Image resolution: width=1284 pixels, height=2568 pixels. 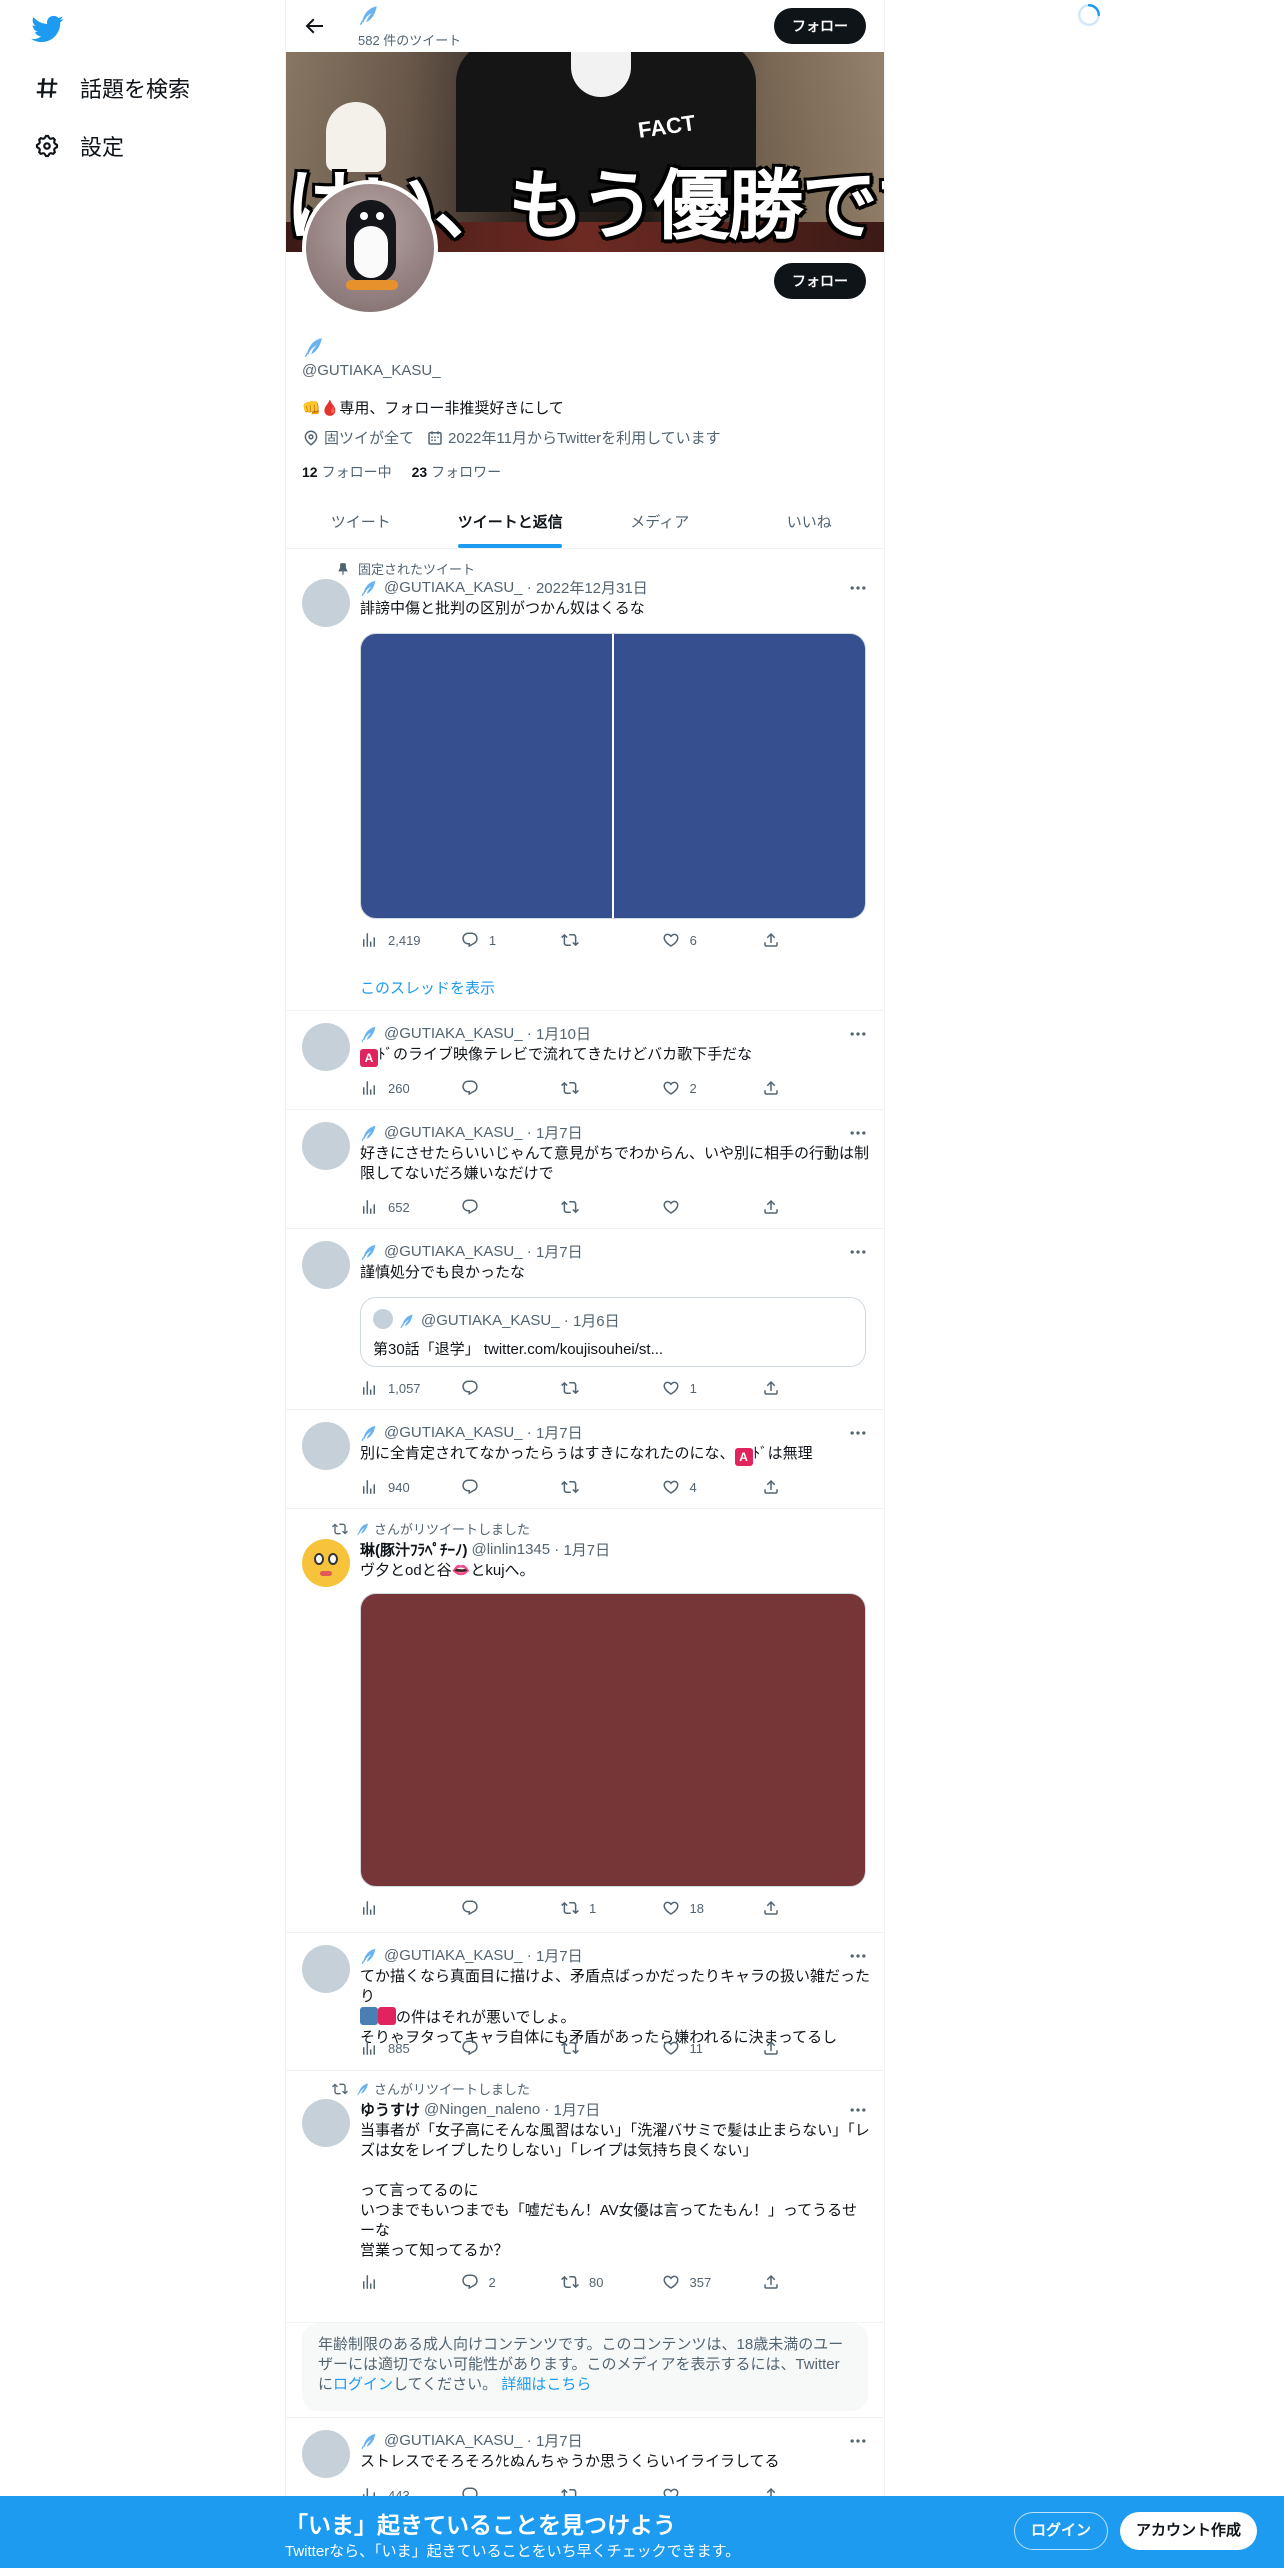 What do you see at coordinates (511, 1549) in the screenshot?
I see `tweet-handle: @linlin1345` at bounding box center [511, 1549].